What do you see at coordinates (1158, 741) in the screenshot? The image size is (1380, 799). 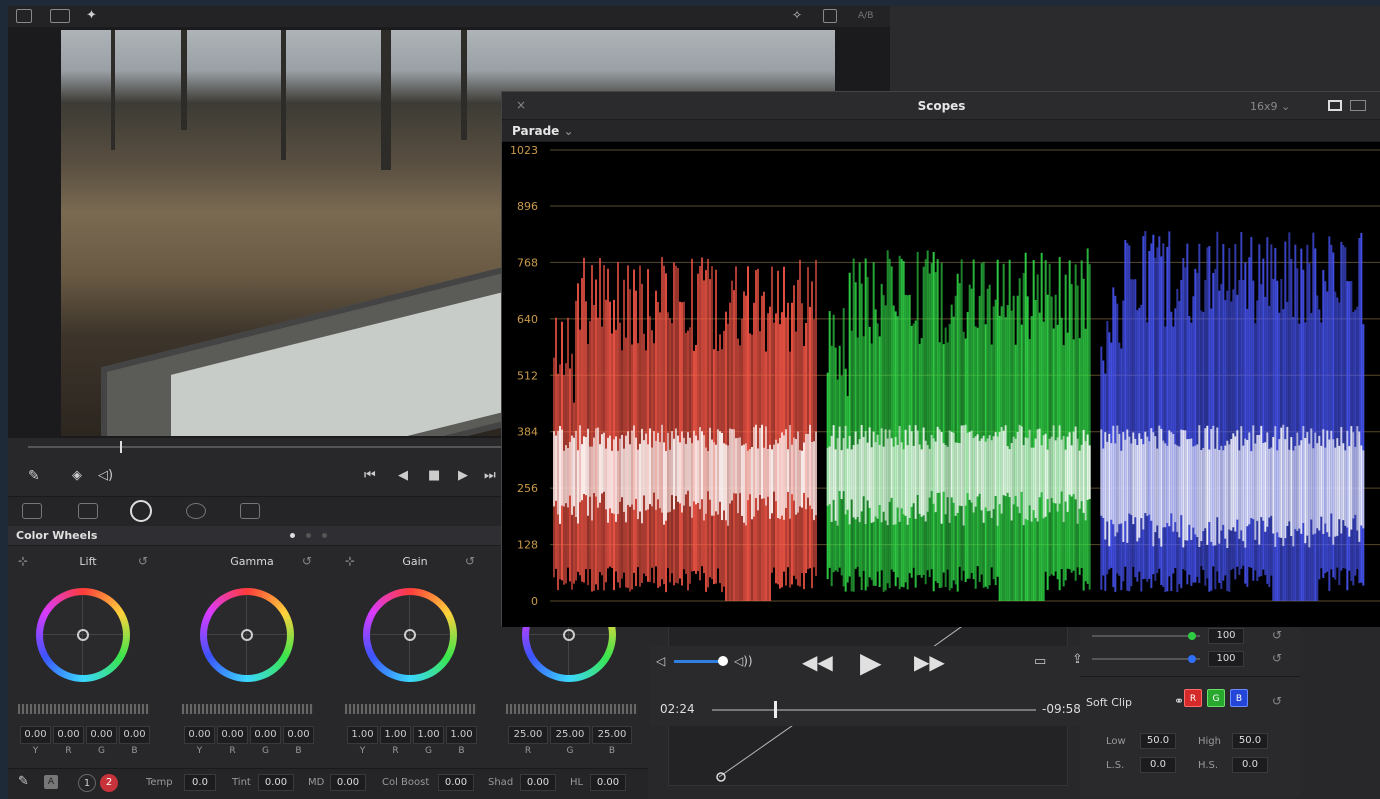 I see `low-value: 50.0` at bounding box center [1158, 741].